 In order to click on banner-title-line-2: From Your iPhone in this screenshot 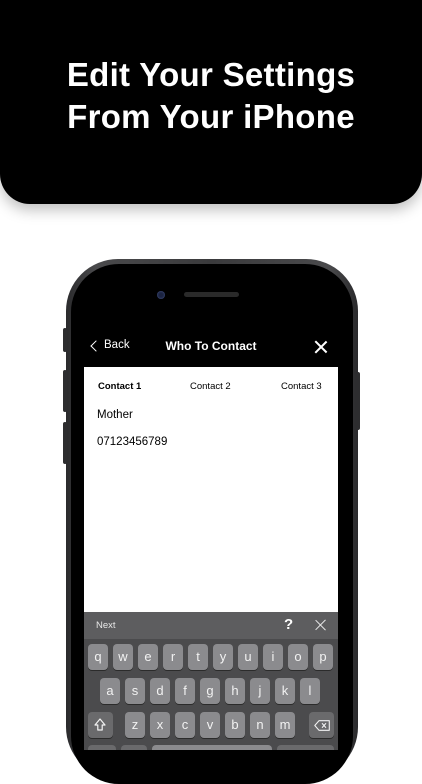, I will do `click(211, 116)`.